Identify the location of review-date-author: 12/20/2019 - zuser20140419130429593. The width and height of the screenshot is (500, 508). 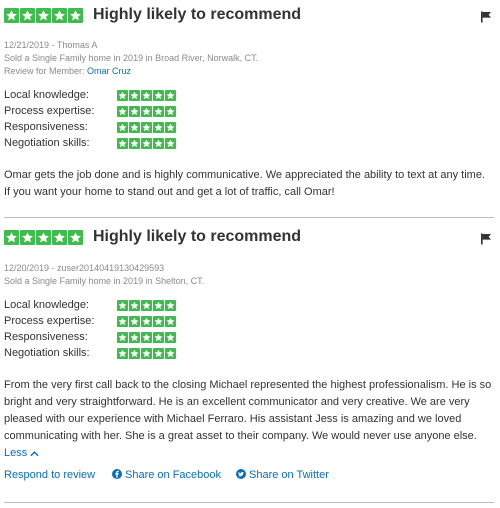
(84, 268).